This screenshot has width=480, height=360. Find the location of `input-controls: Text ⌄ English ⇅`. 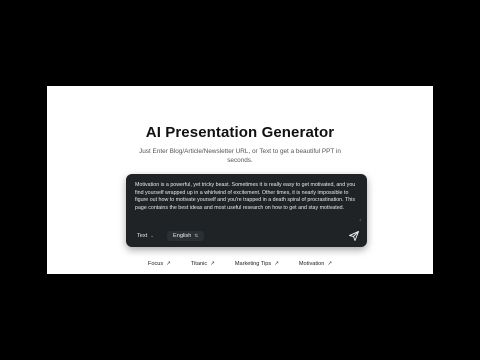

input-controls: Text ⌄ English ⇅ is located at coordinates (169, 236).